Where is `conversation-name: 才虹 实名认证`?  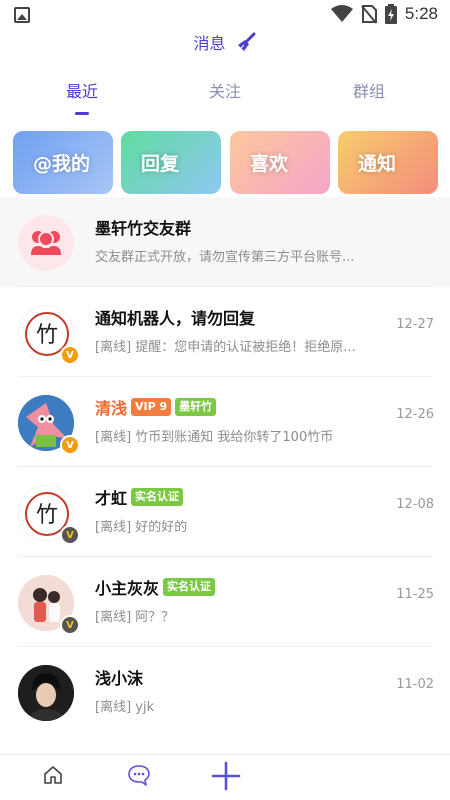
conversation-name: 才虹 实名认证 is located at coordinates (139, 497).